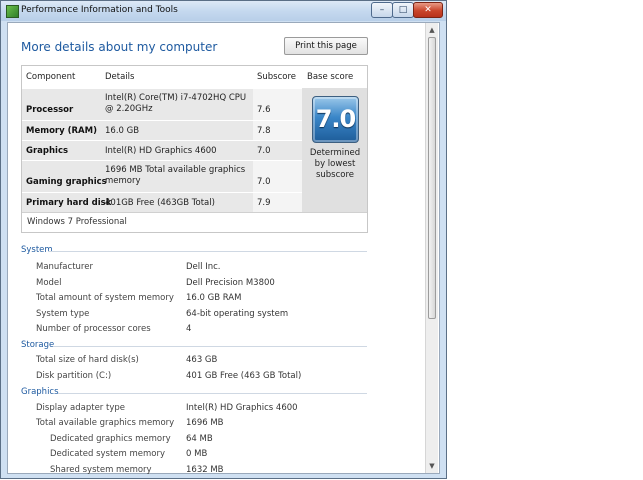 Image resolution: width=643 pixels, height=480 pixels. Describe the element at coordinates (403, 10) in the screenshot. I see `maximize-button: □` at that location.